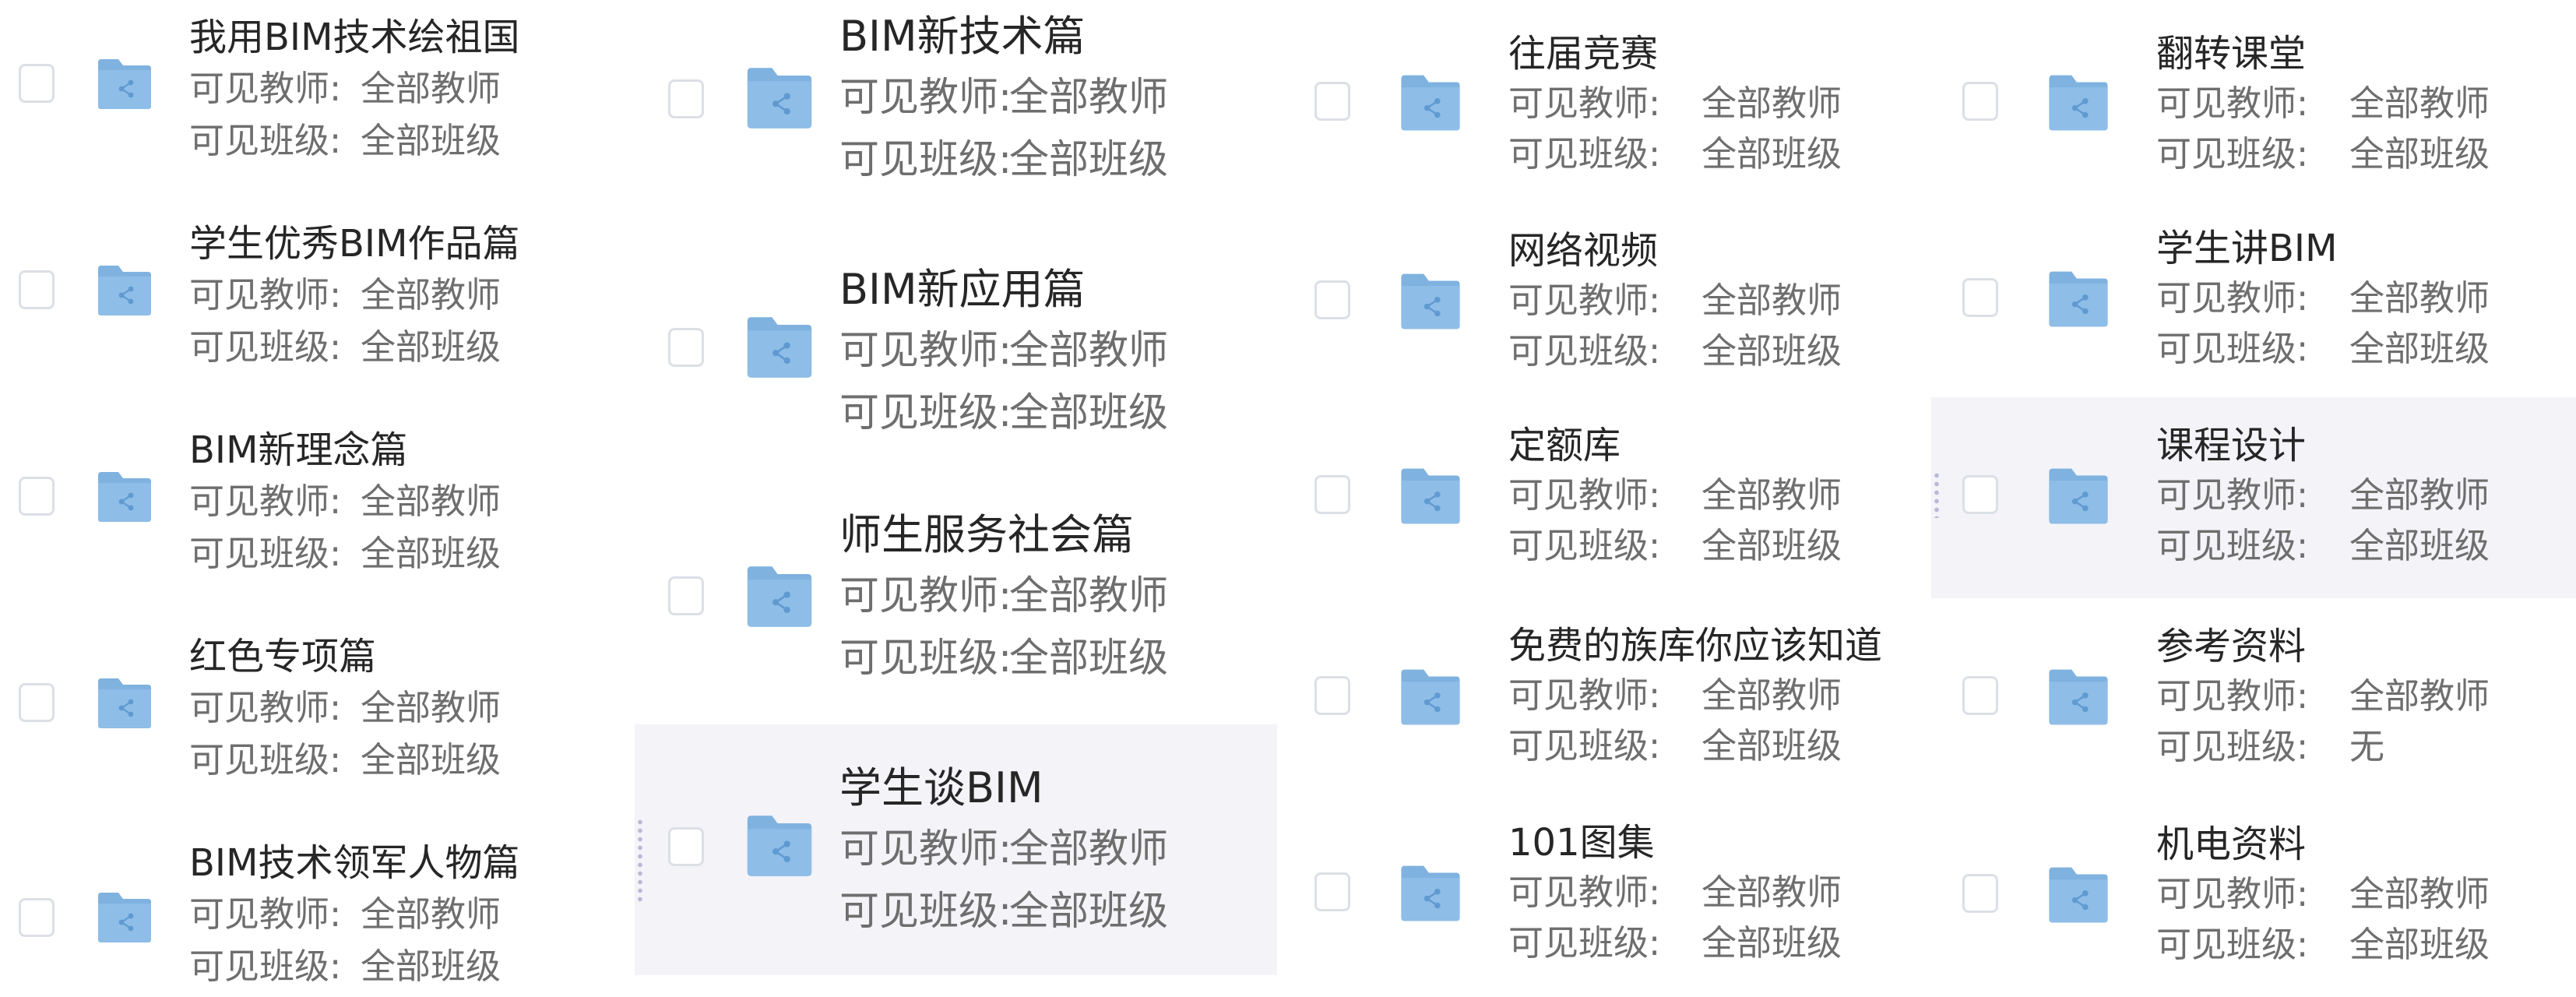 This screenshot has width=2576, height=997. Describe the element at coordinates (2247, 249) in the screenshot. I see `folder-name: 学生讲BIM` at that location.